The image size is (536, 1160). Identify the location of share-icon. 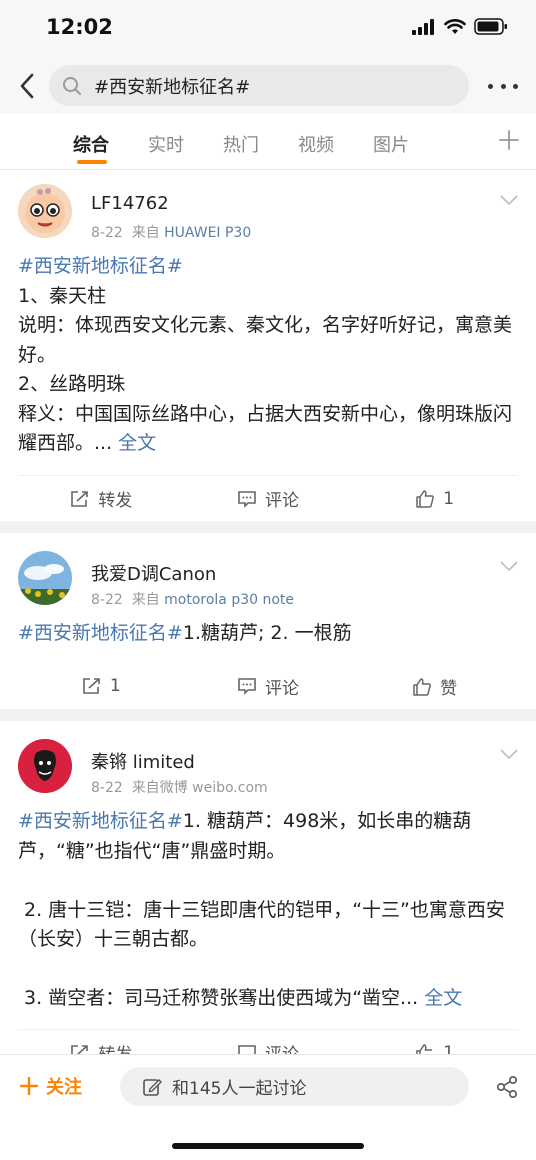
(507, 1087).